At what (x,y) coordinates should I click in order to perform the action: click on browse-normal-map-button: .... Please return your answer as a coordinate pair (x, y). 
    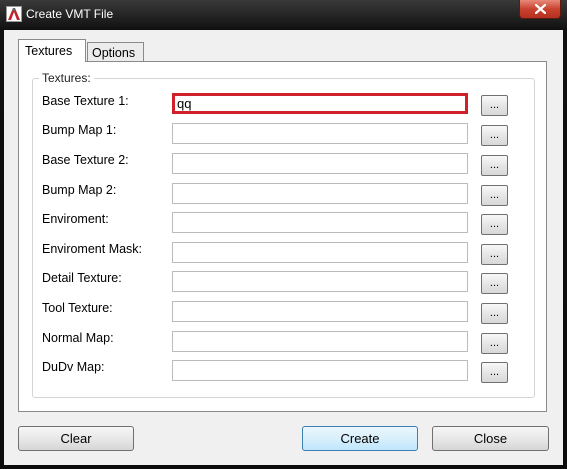
    Looking at the image, I should click on (494, 343).